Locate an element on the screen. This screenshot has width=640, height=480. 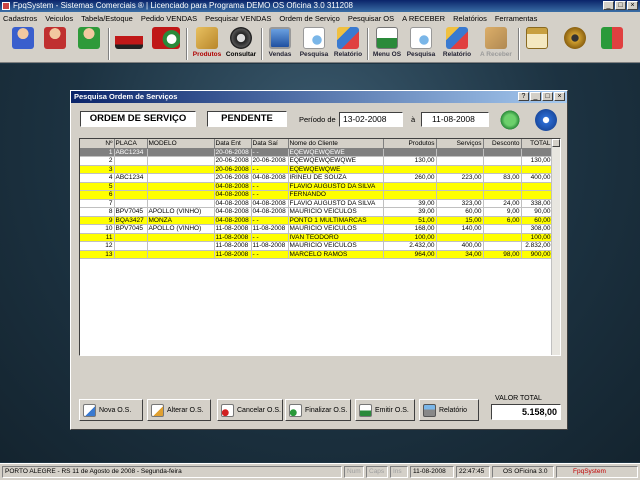
toolbar-fornecedores-button is located at coordinates (55, 44).